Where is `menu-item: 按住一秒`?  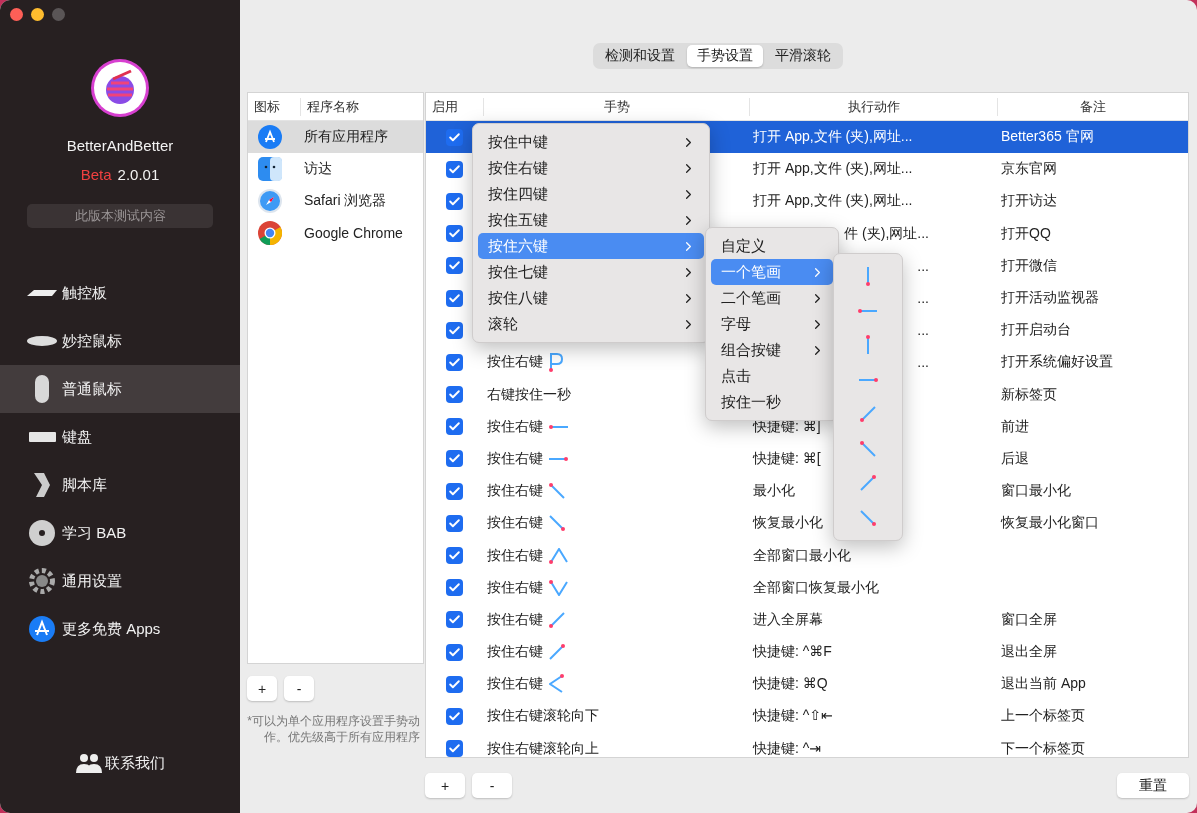 menu-item: 按住一秒 is located at coordinates (772, 402).